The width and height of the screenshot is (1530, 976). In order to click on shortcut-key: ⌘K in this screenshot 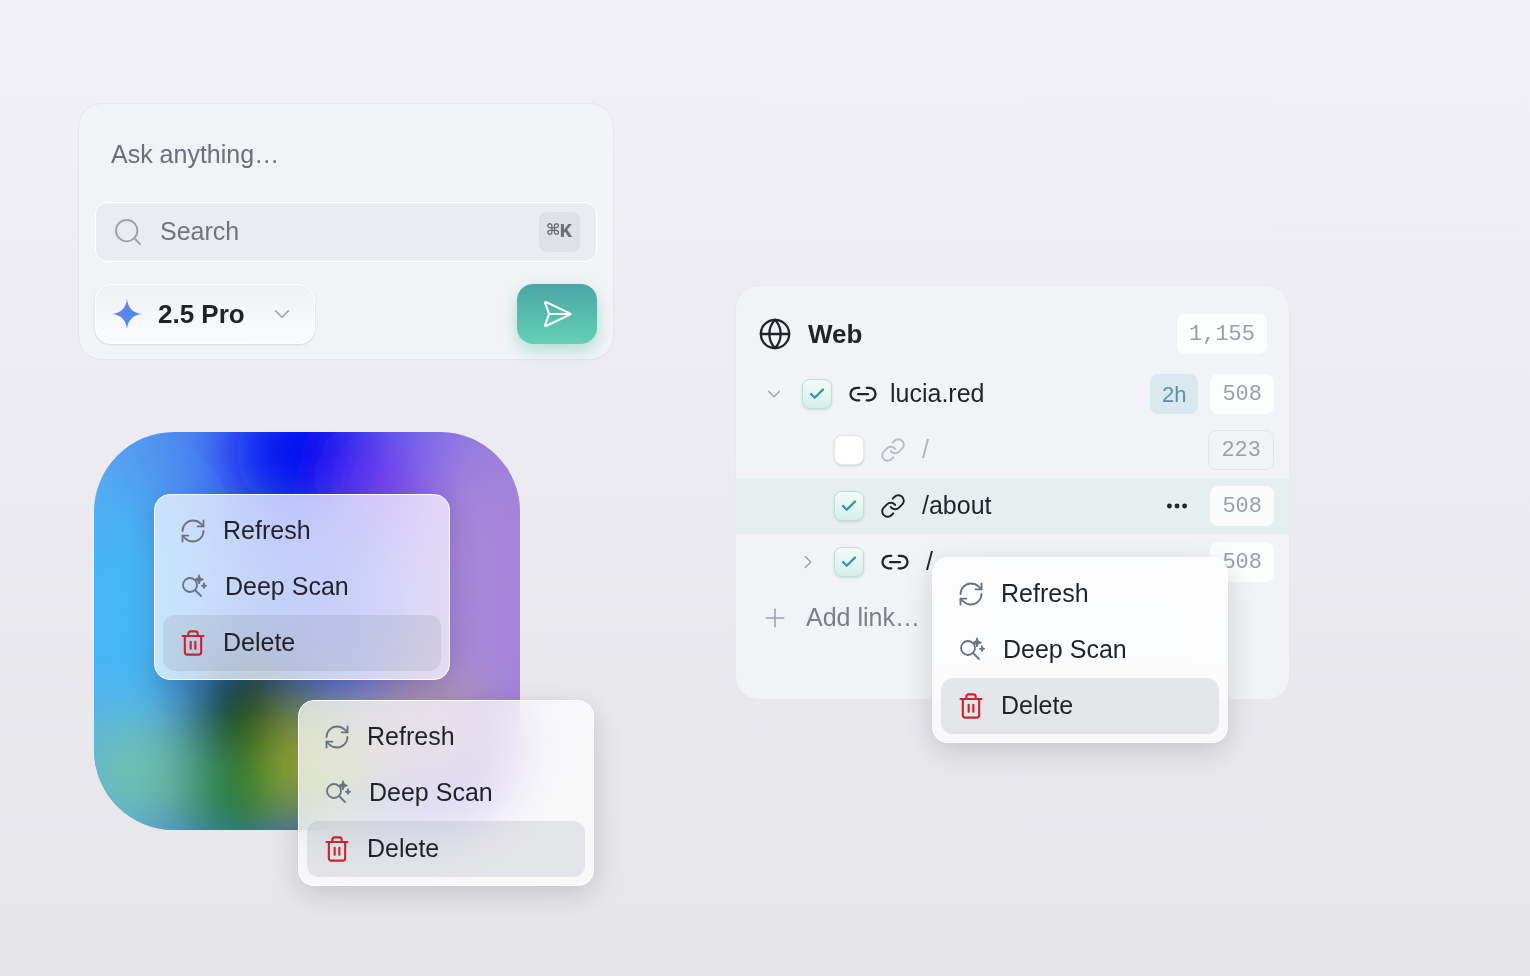, I will do `click(559, 232)`.